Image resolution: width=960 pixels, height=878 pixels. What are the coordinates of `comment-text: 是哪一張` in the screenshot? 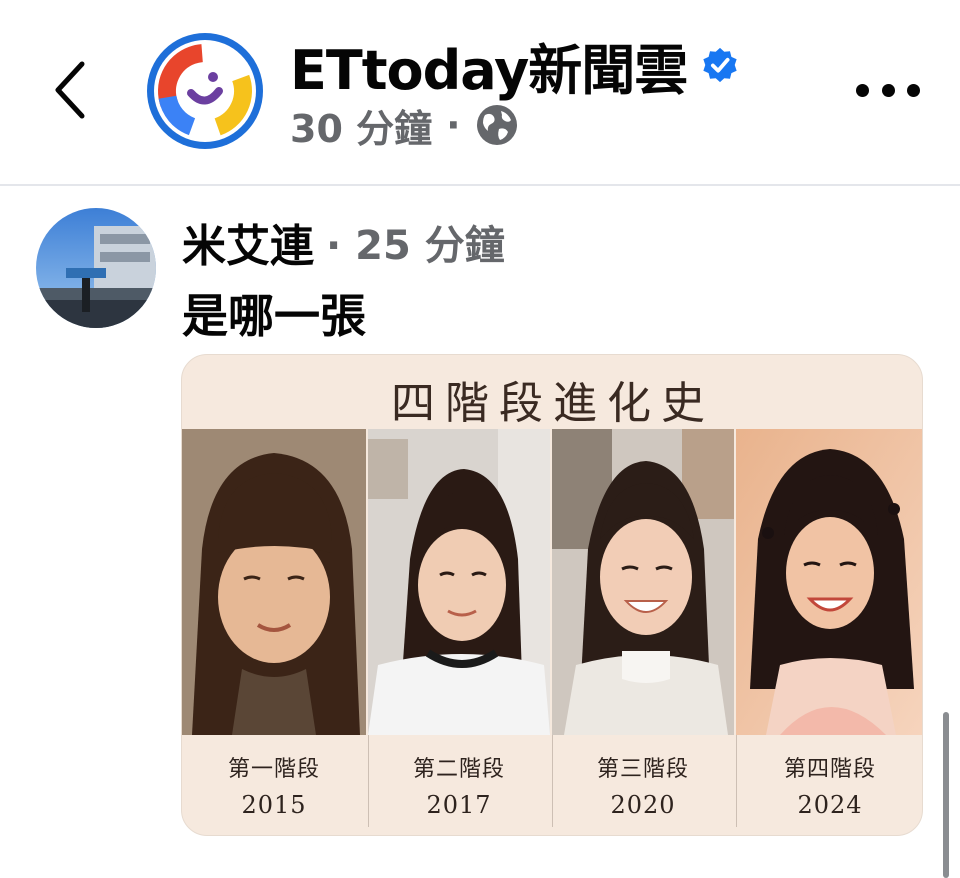 It's located at (274, 316).